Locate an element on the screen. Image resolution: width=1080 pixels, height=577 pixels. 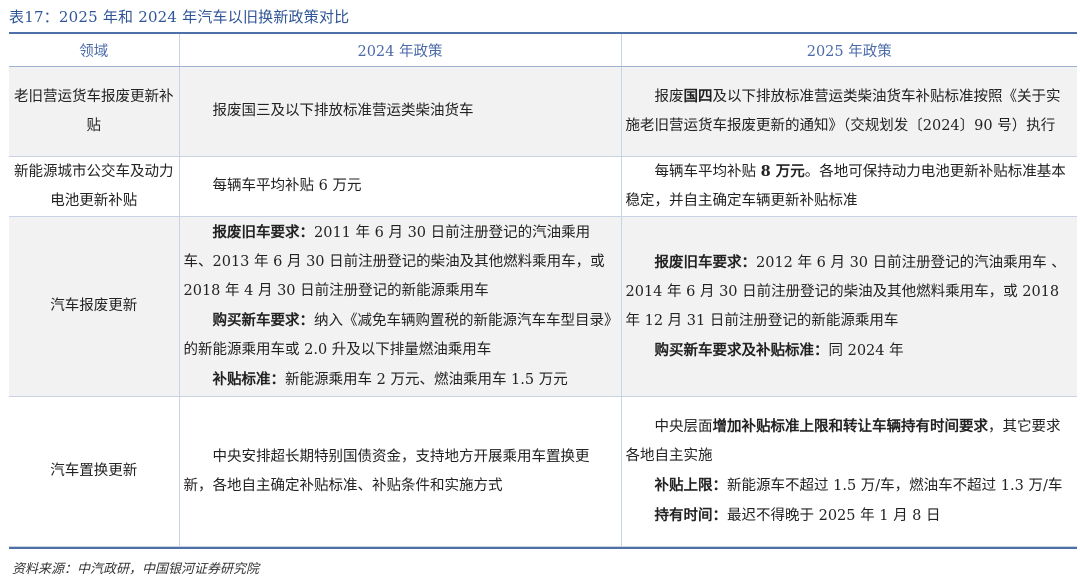
header-2024: 2024 年政策 is located at coordinates (400, 50).